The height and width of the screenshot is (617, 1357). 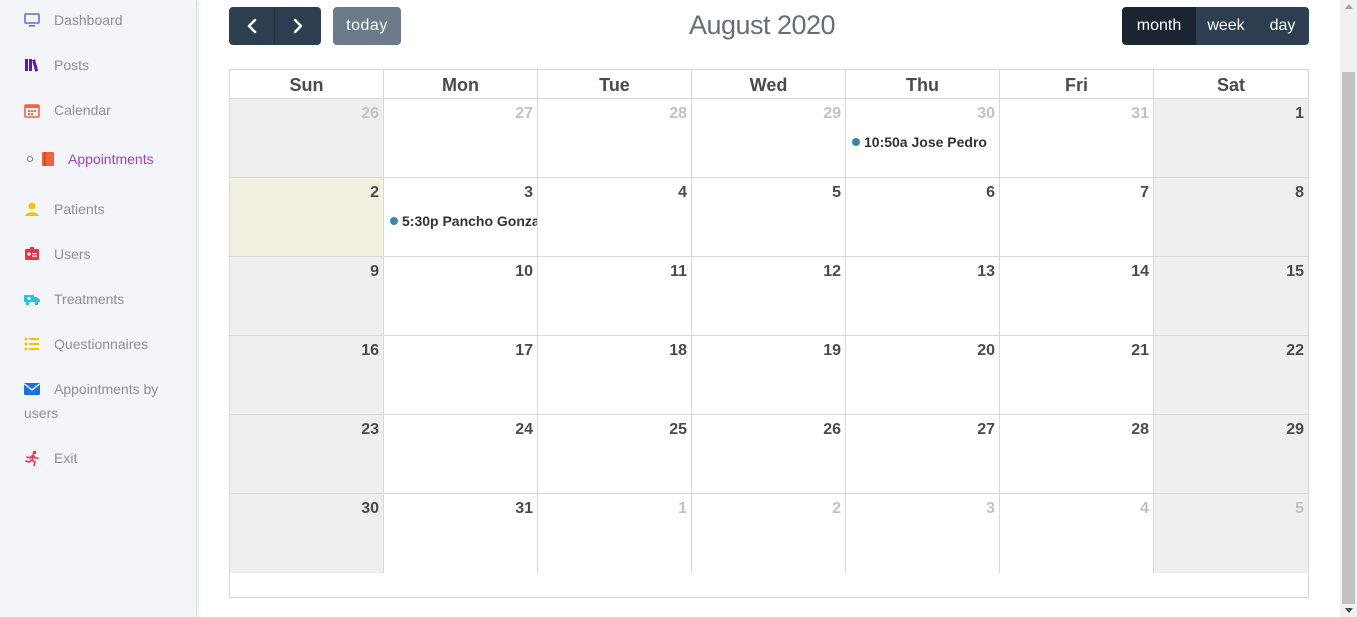 I want to click on day-cell: 3, so click(x=923, y=533).